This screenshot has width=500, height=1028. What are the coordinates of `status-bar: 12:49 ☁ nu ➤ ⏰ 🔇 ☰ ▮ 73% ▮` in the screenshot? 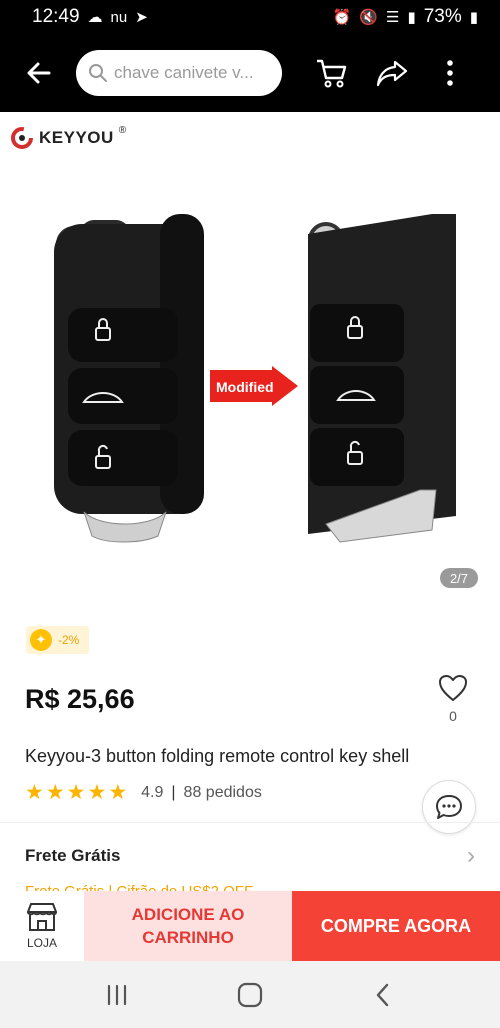 It's located at (250, 17).